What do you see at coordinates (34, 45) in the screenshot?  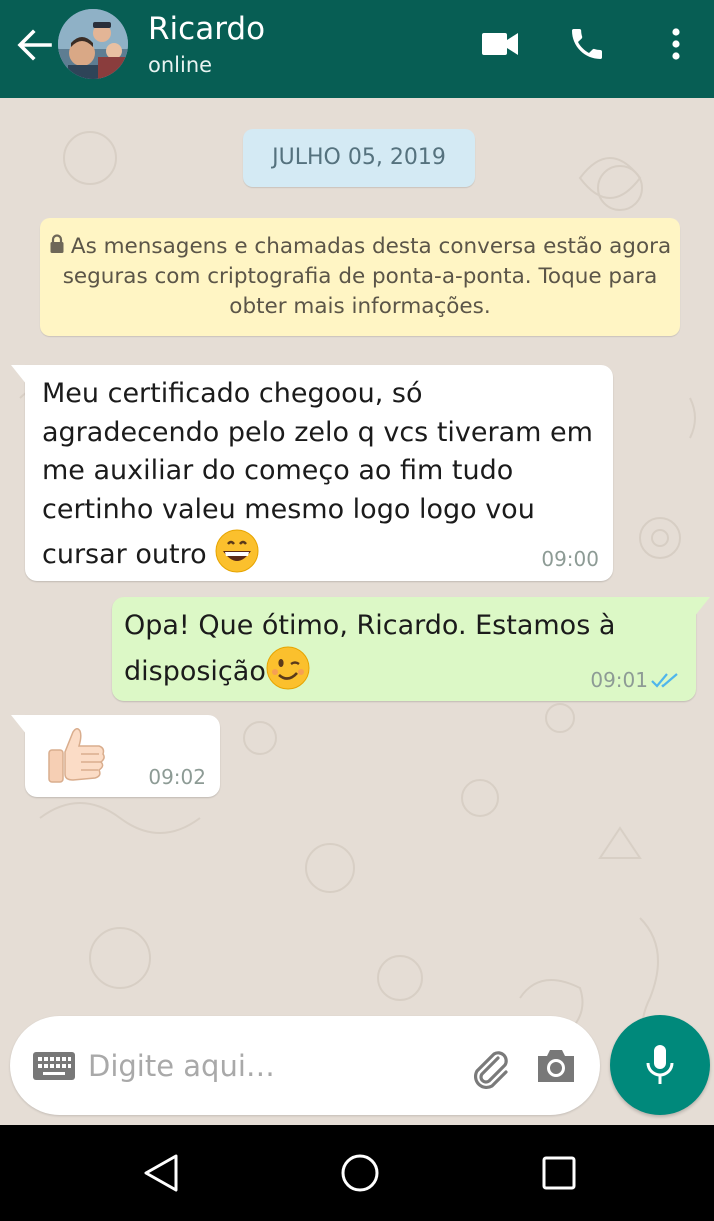 I see `back-arrow-icon` at bounding box center [34, 45].